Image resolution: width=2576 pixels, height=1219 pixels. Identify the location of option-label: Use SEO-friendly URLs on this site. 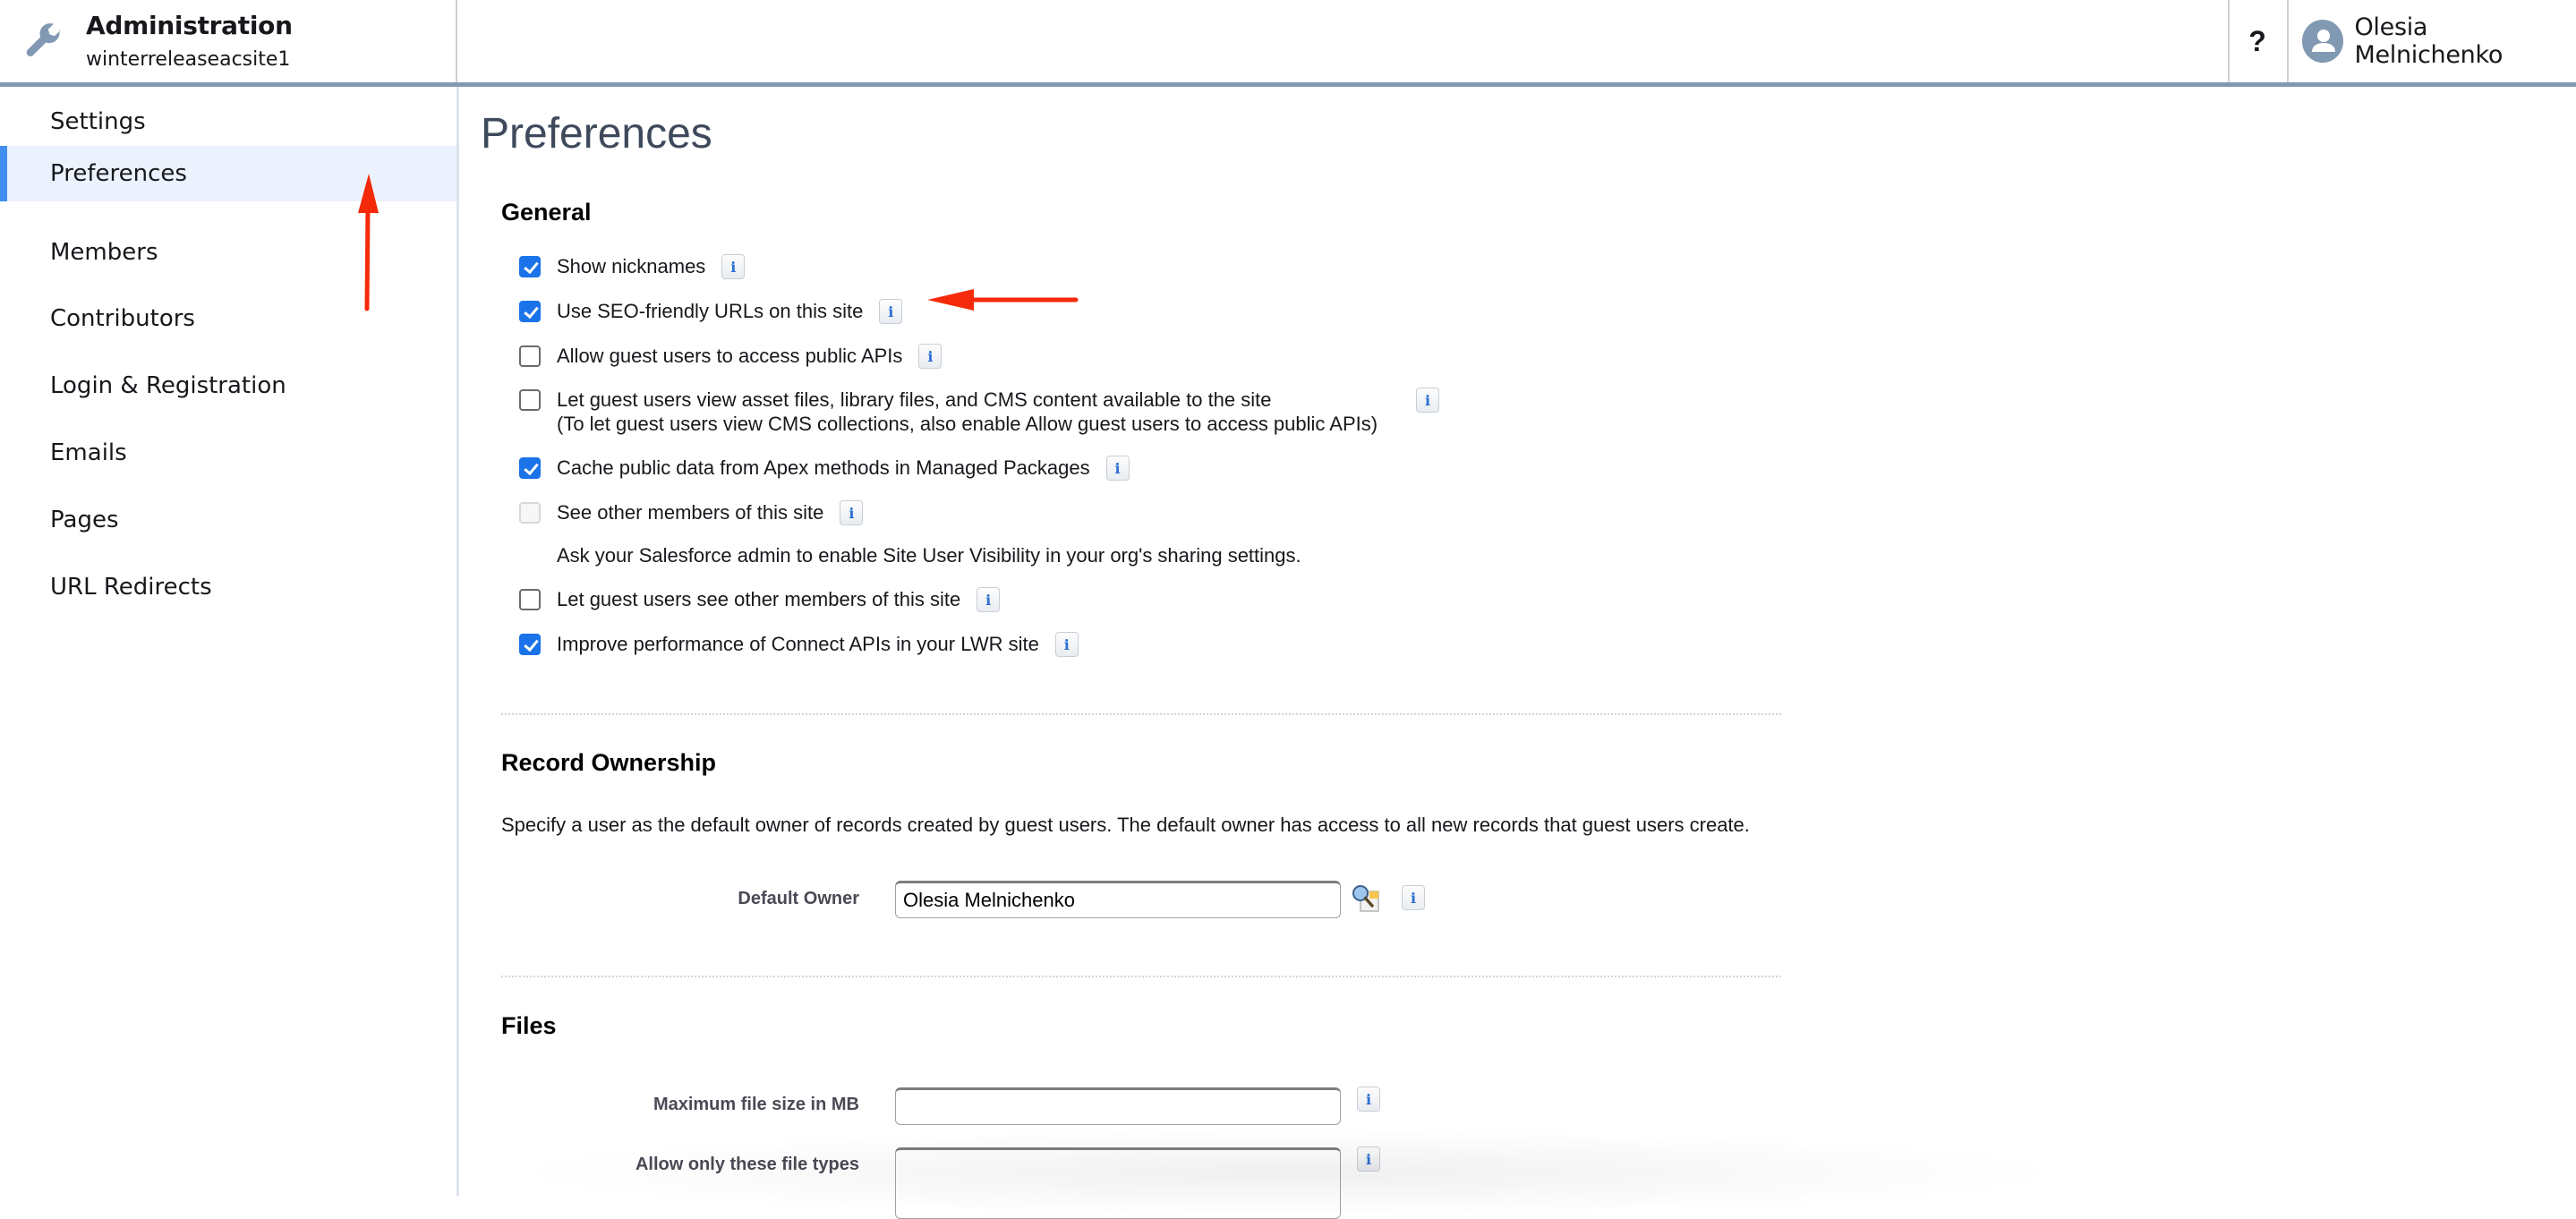
(710, 311).